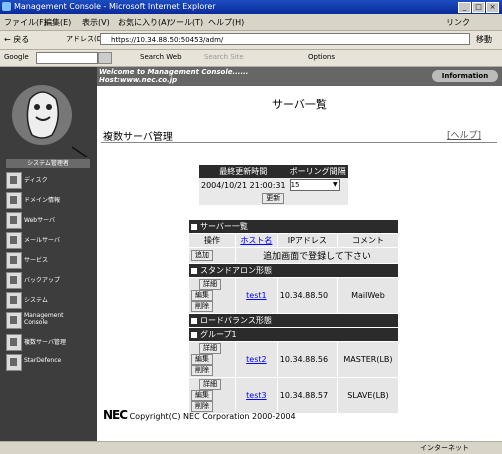 The height and width of the screenshot is (454, 502). Describe the element at coordinates (40, 220) in the screenshot. I see `sidebar-item-label: Webサーバ` at that location.